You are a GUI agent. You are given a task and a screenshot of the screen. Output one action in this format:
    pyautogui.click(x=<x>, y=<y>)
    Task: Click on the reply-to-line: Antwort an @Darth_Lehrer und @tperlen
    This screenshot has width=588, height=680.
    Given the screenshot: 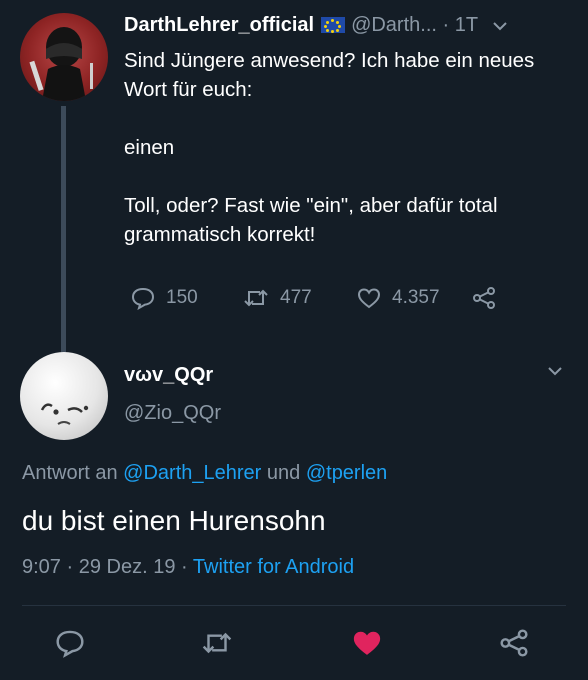 What is the action you would take?
    pyautogui.click(x=204, y=473)
    